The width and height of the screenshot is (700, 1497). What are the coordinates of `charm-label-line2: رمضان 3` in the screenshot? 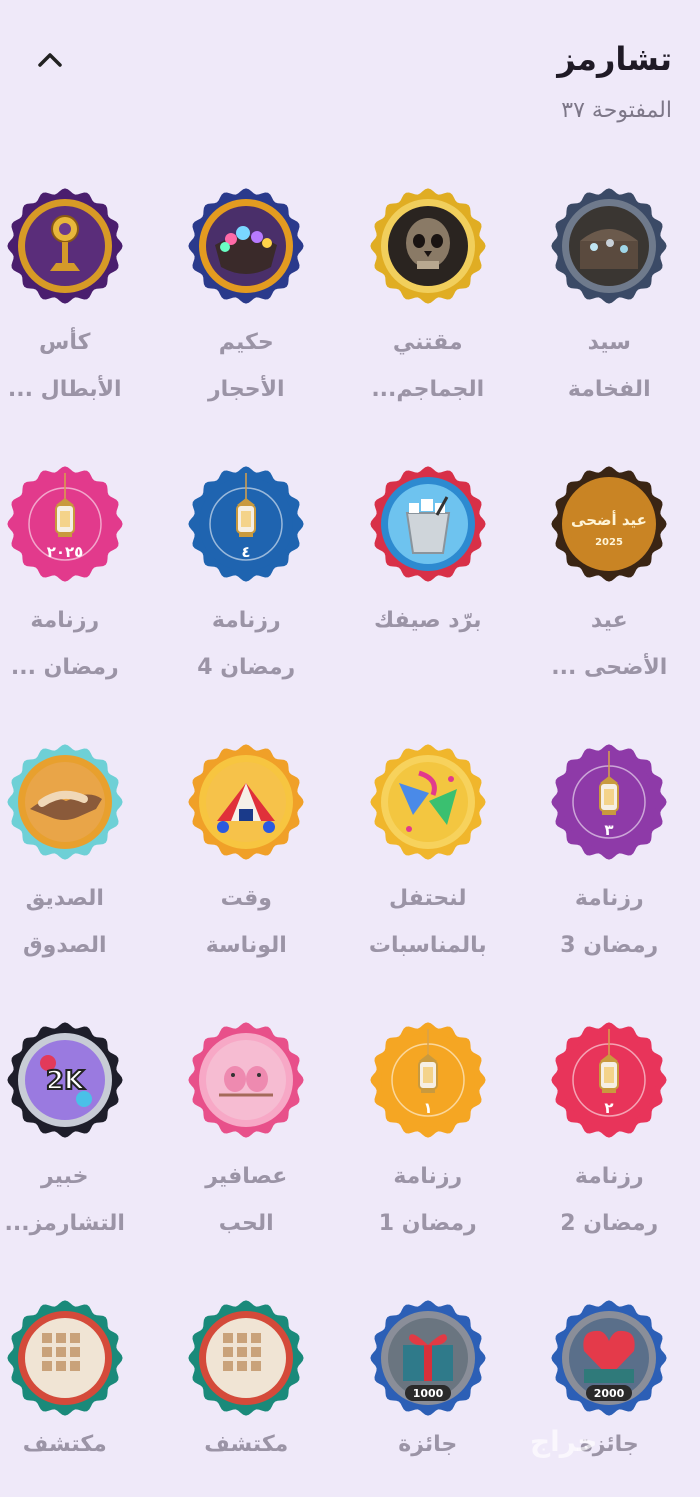 It's located at (609, 945).